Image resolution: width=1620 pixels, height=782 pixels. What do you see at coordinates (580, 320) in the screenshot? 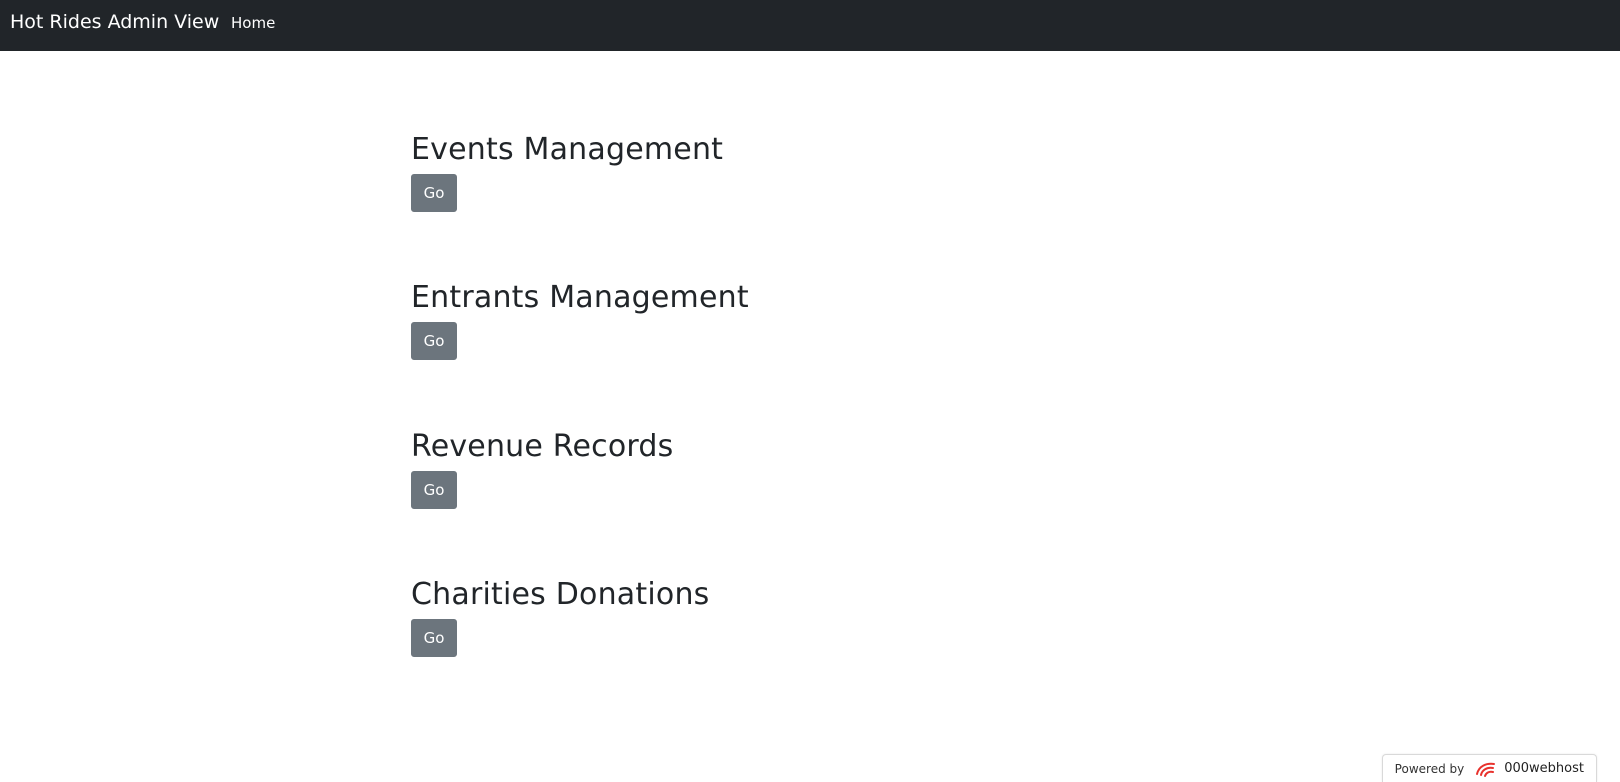
I see `section-entrants-management: Entrants Management Go` at bounding box center [580, 320].